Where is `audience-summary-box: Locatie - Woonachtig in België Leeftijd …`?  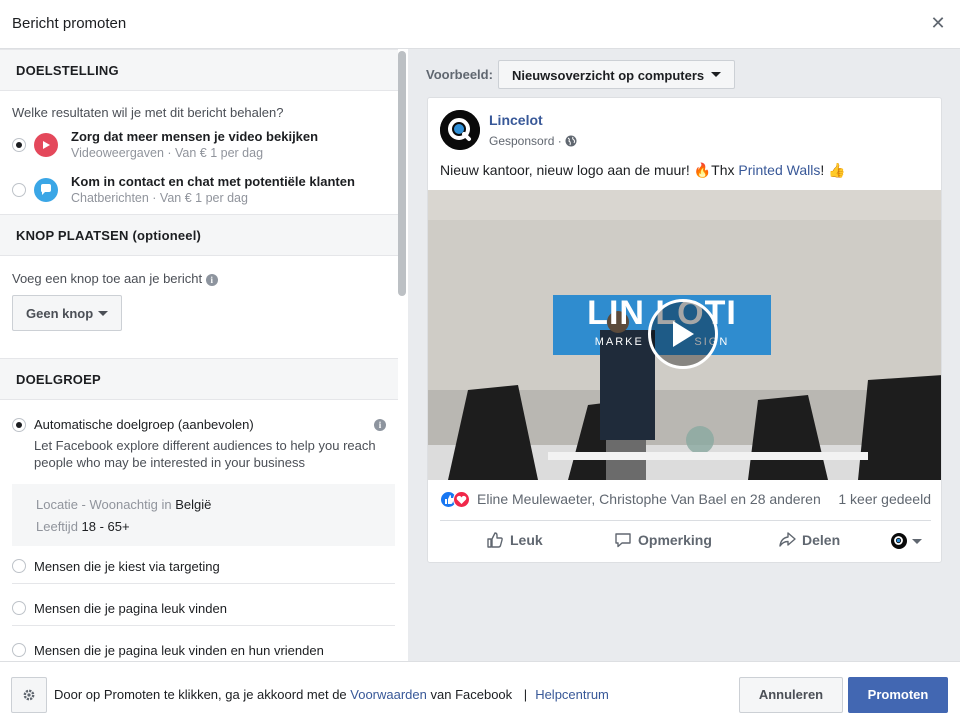
audience-summary-box: Locatie - Woonachtig in België Leeftijd … is located at coordinates (203, 515).